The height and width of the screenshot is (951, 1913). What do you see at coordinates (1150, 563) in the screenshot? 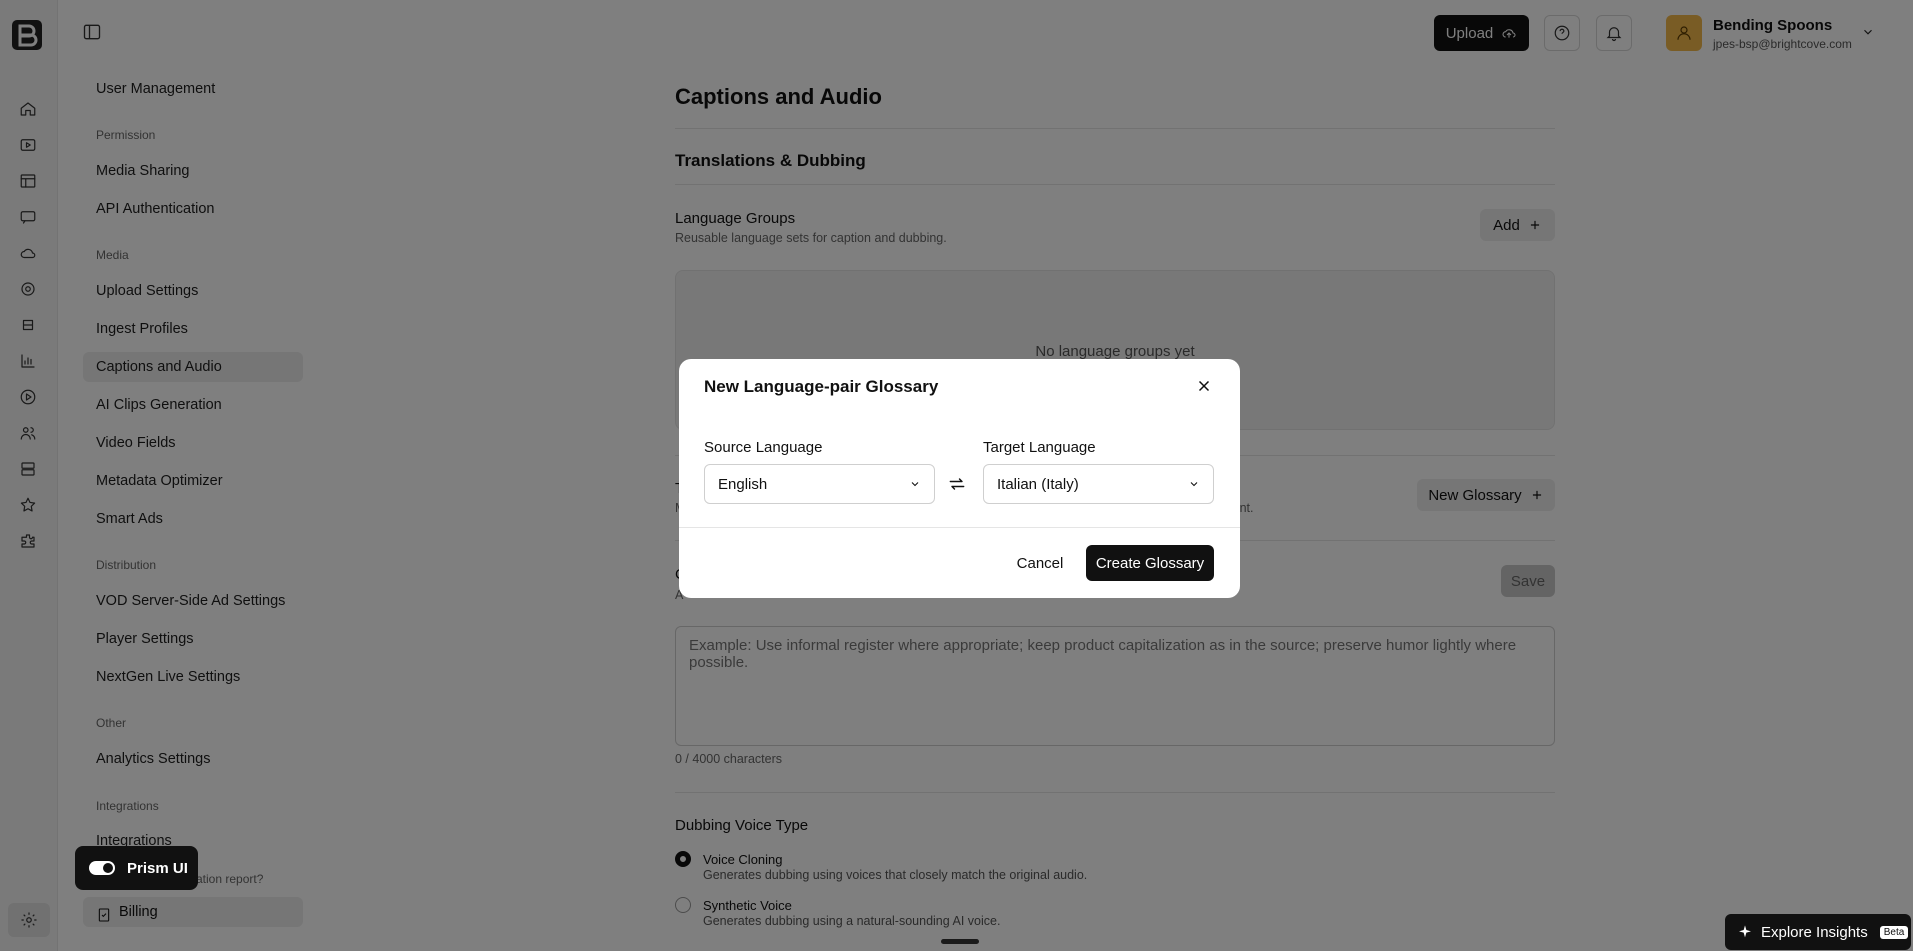
I see `create-glossary-button: Create Glossary` at bounding box center [1150, 563].